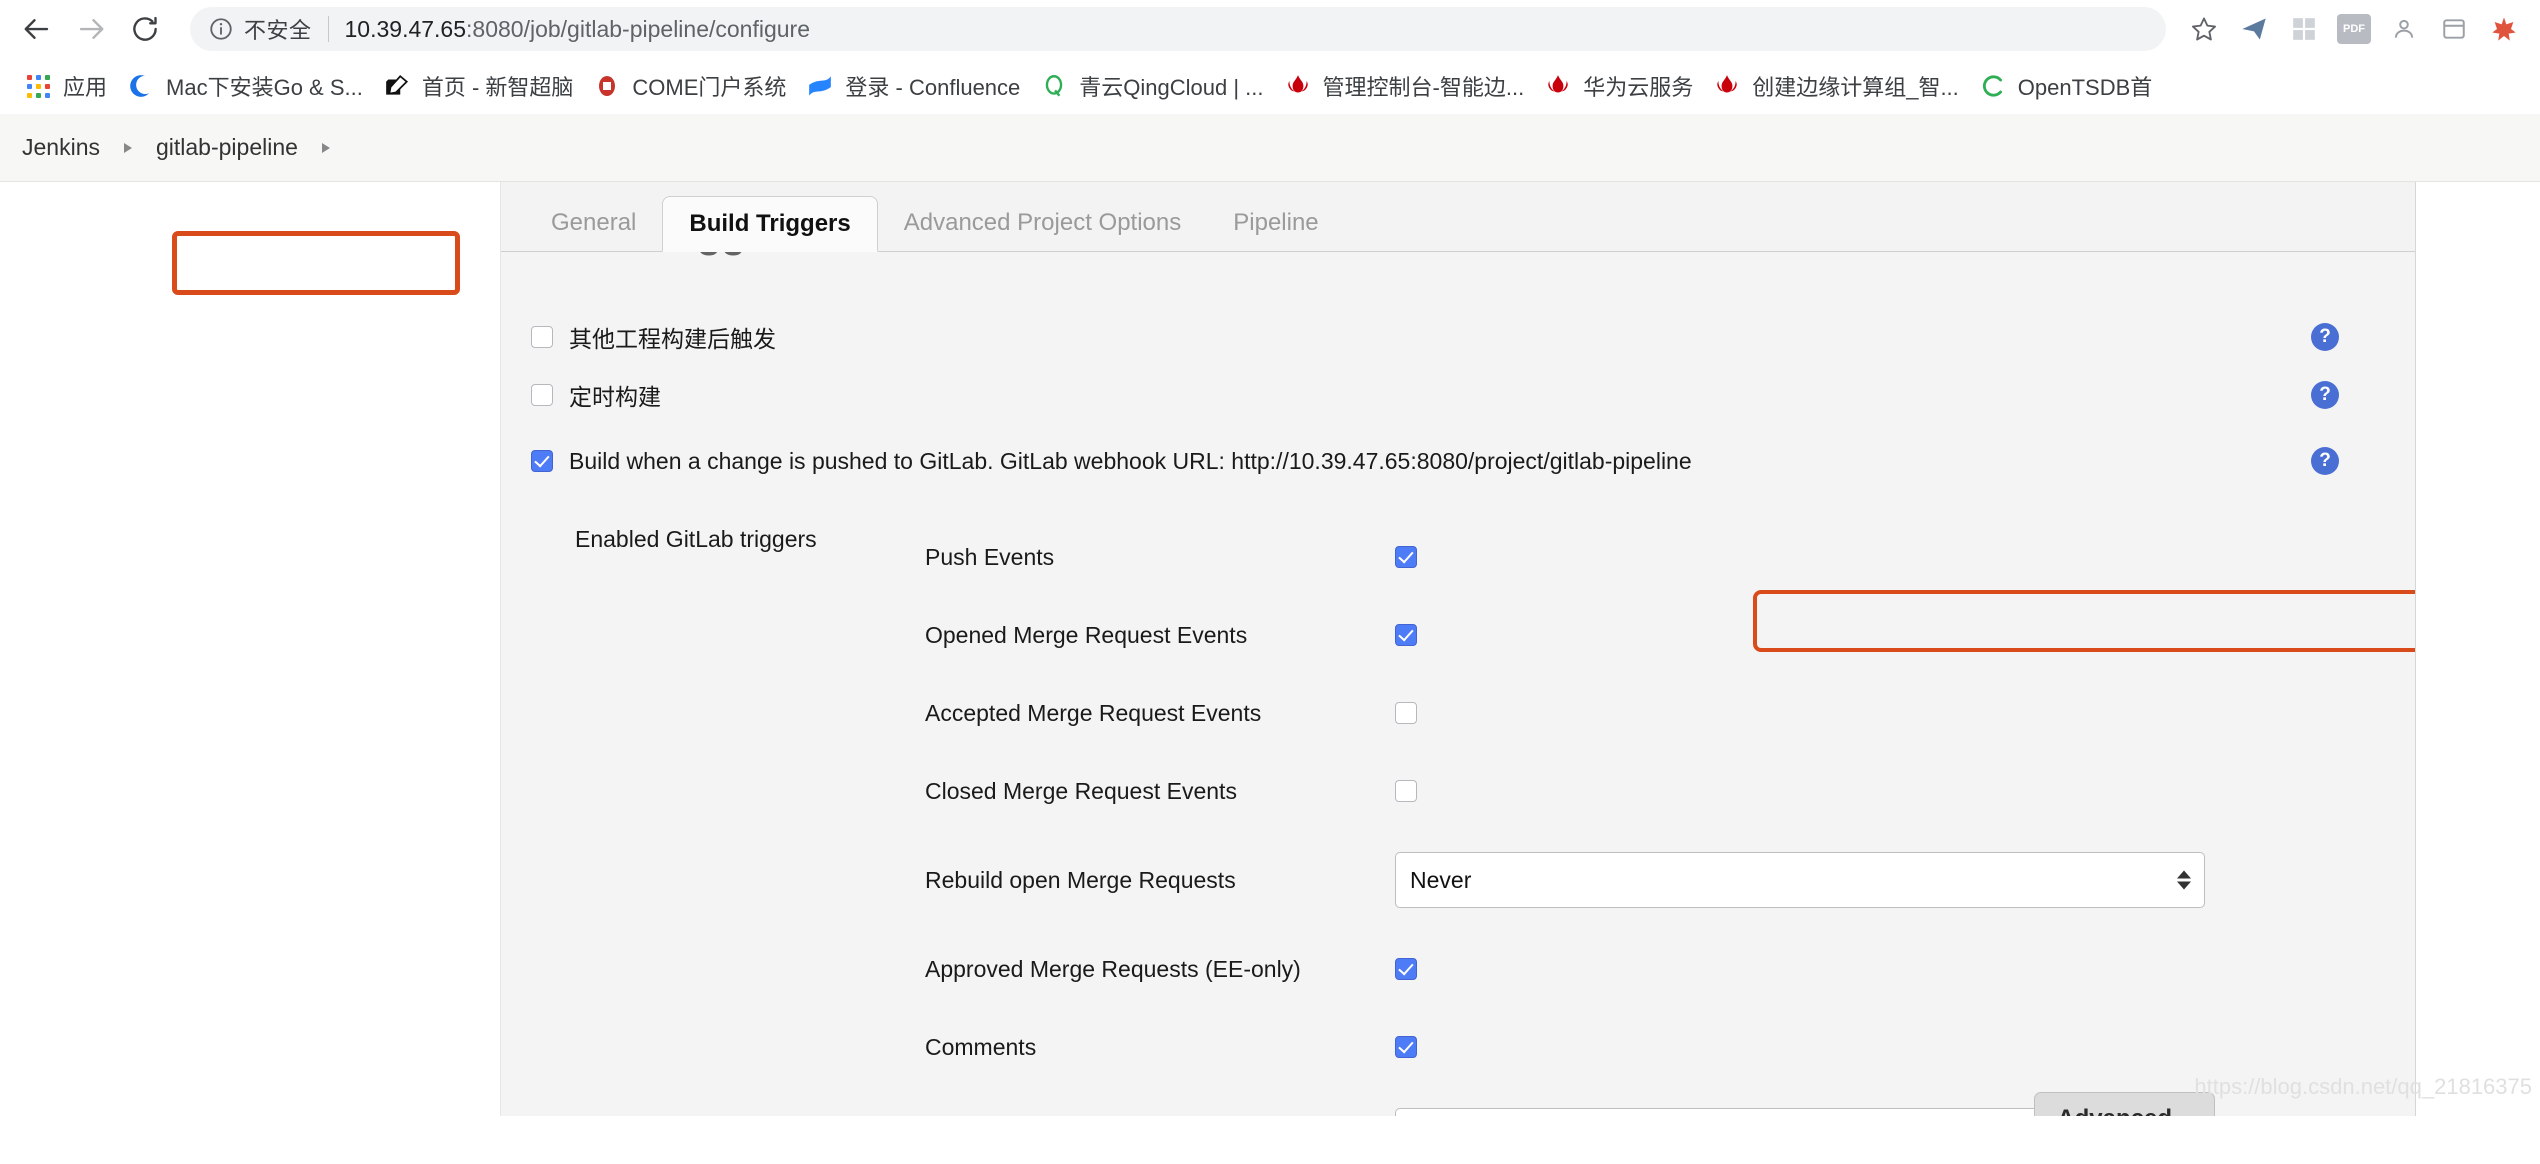 The image size is (2540, 1164). Describe the element at coordinates (1896, 969) in the screenshot. I see `trigger-control-approved-mr` at that location.